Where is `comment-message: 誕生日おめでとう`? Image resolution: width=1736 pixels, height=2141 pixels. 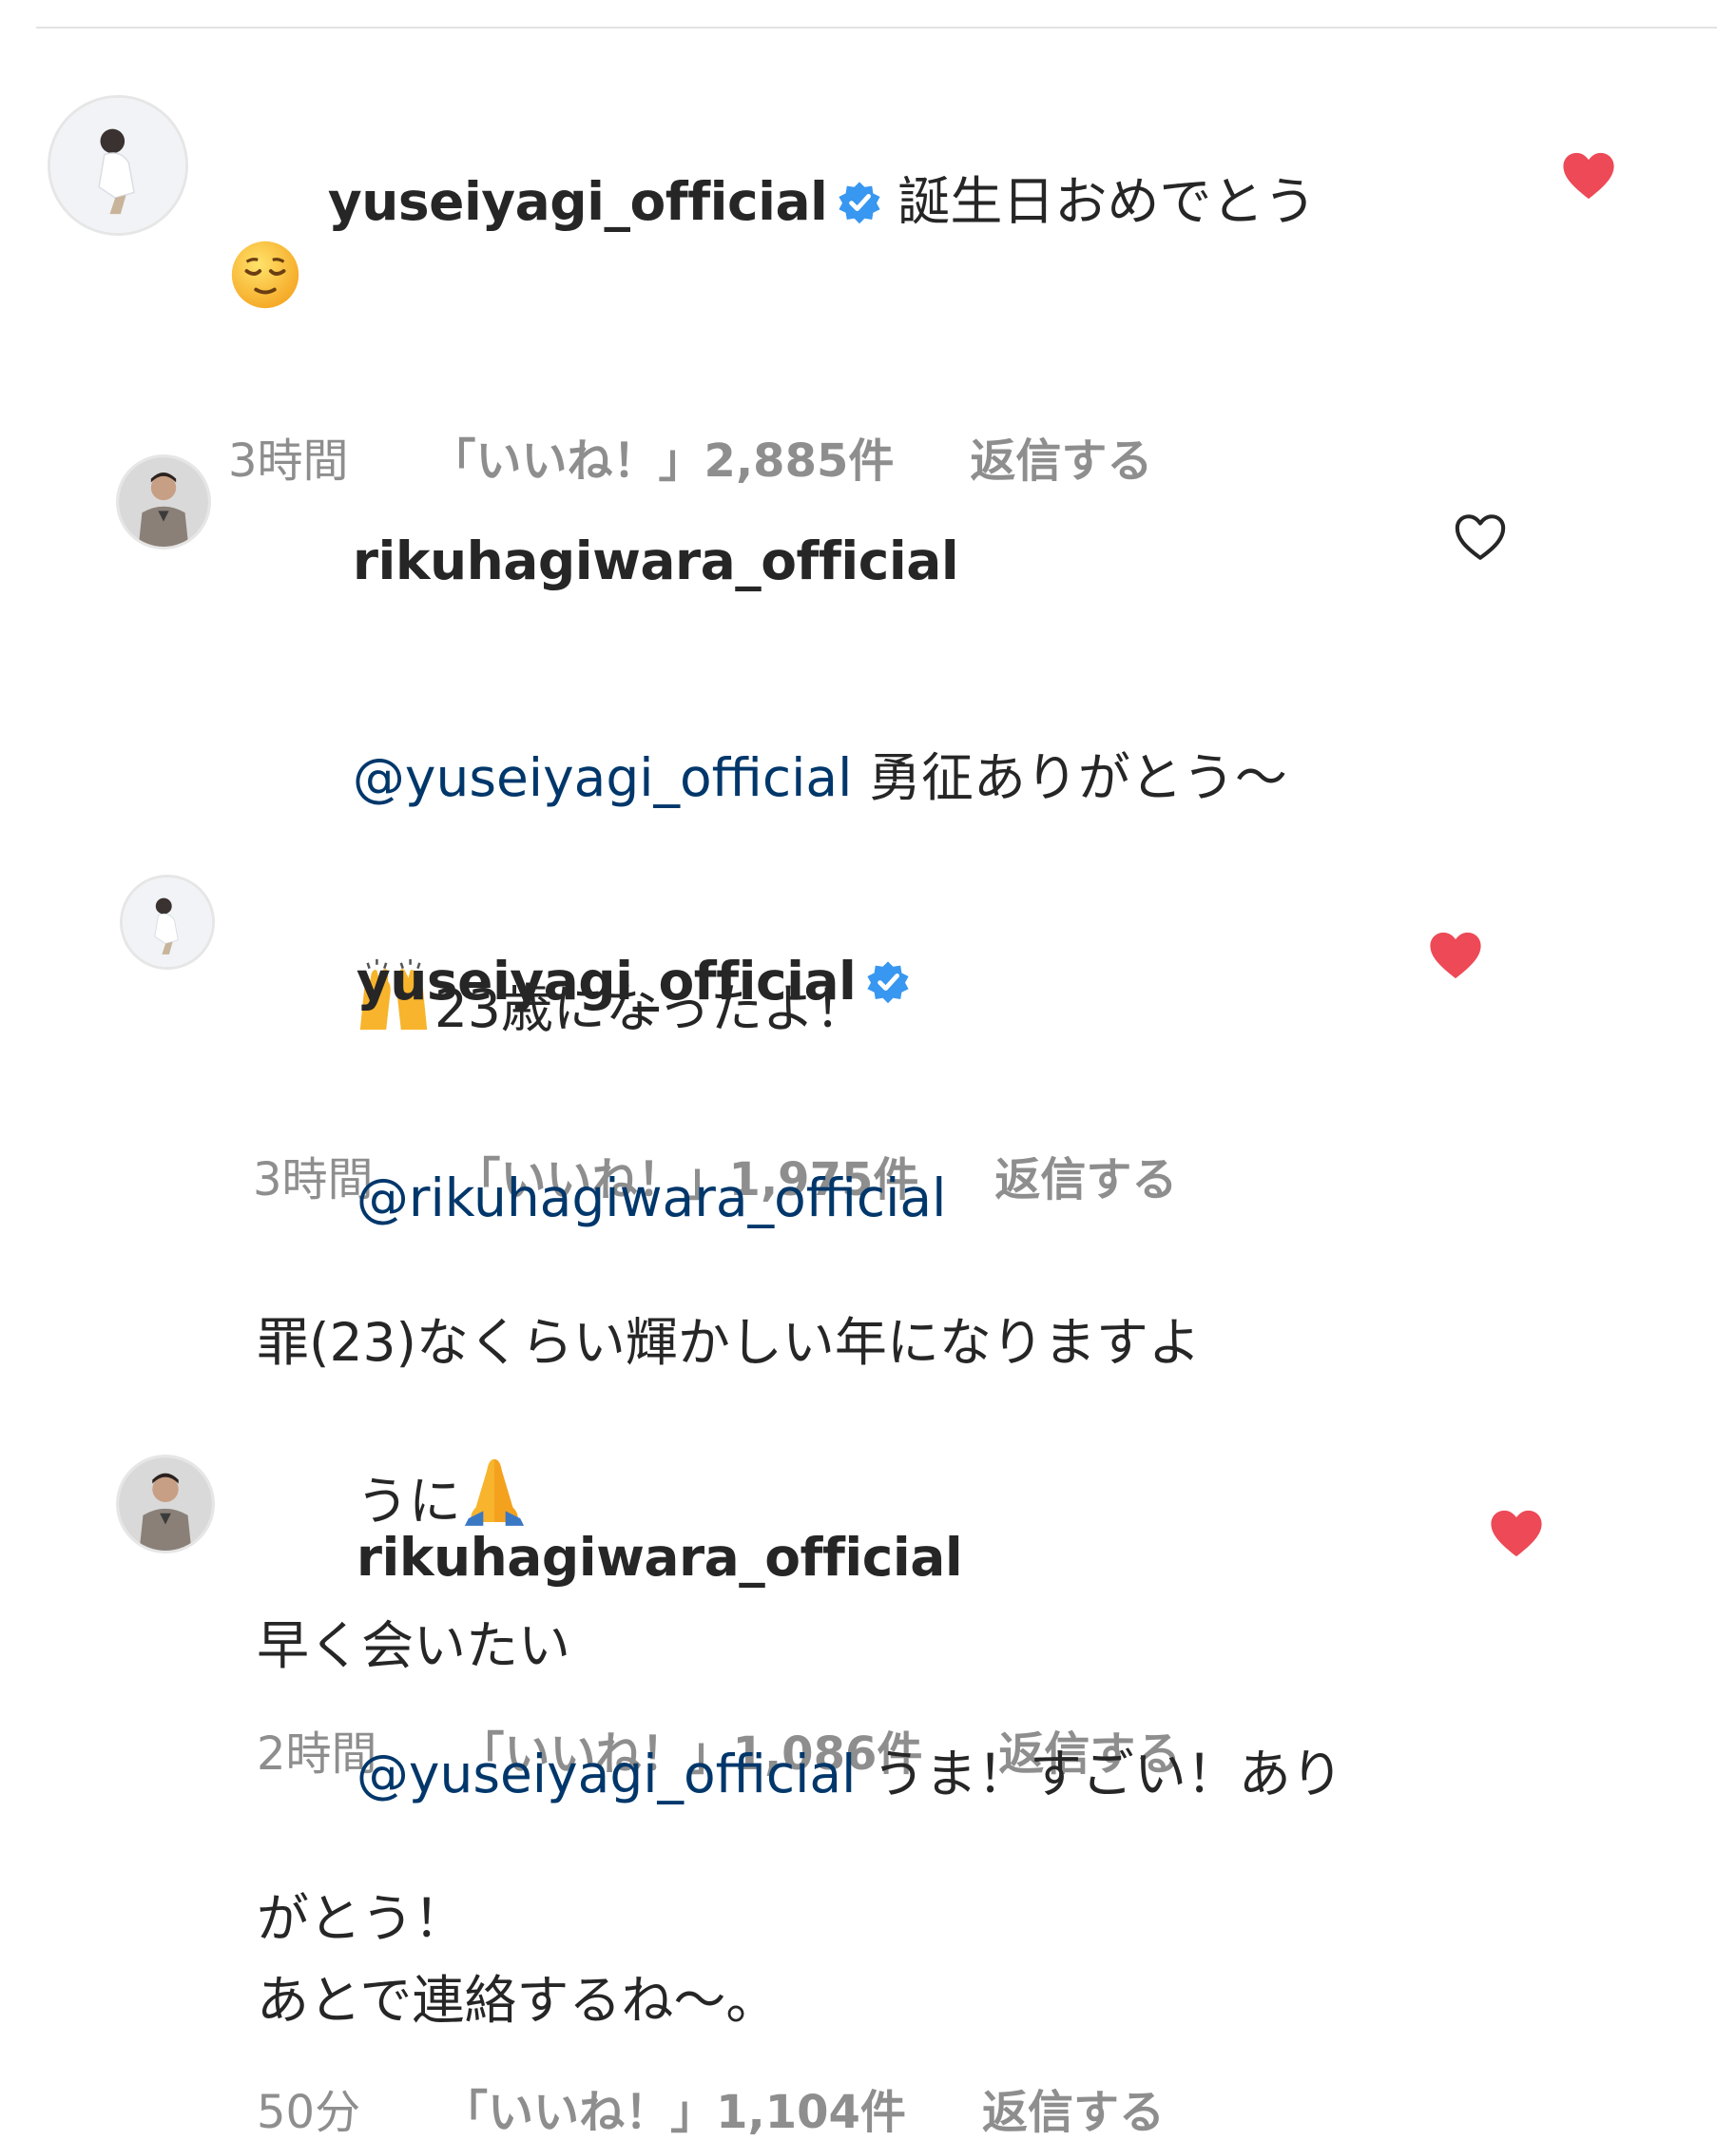
comment-message: 誕生日おめでとう is located at coordinates (1107, 201).